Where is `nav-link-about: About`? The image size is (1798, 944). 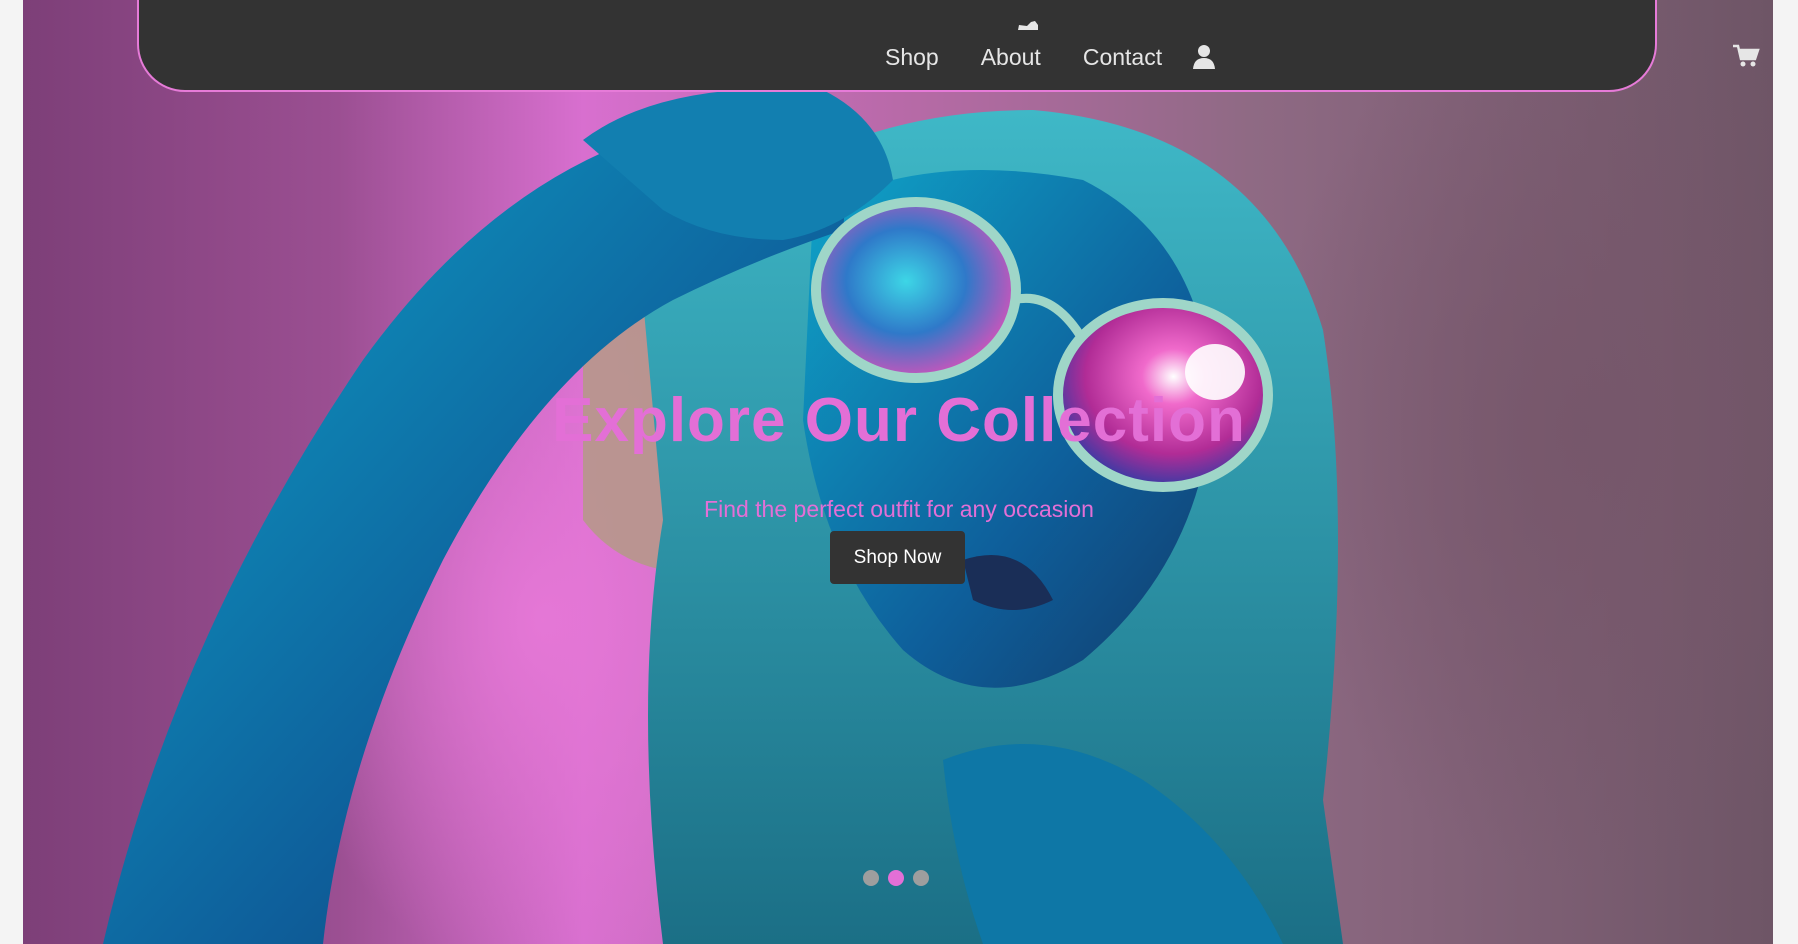 nav-link-about: About is located at coordinates (1011, 57).